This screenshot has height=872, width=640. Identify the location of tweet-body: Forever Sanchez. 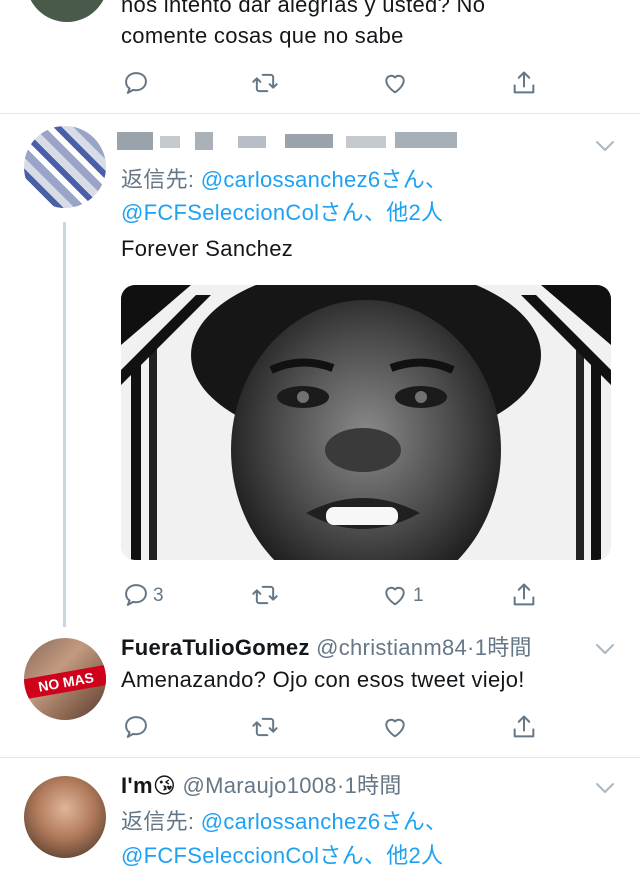
(207, 248).